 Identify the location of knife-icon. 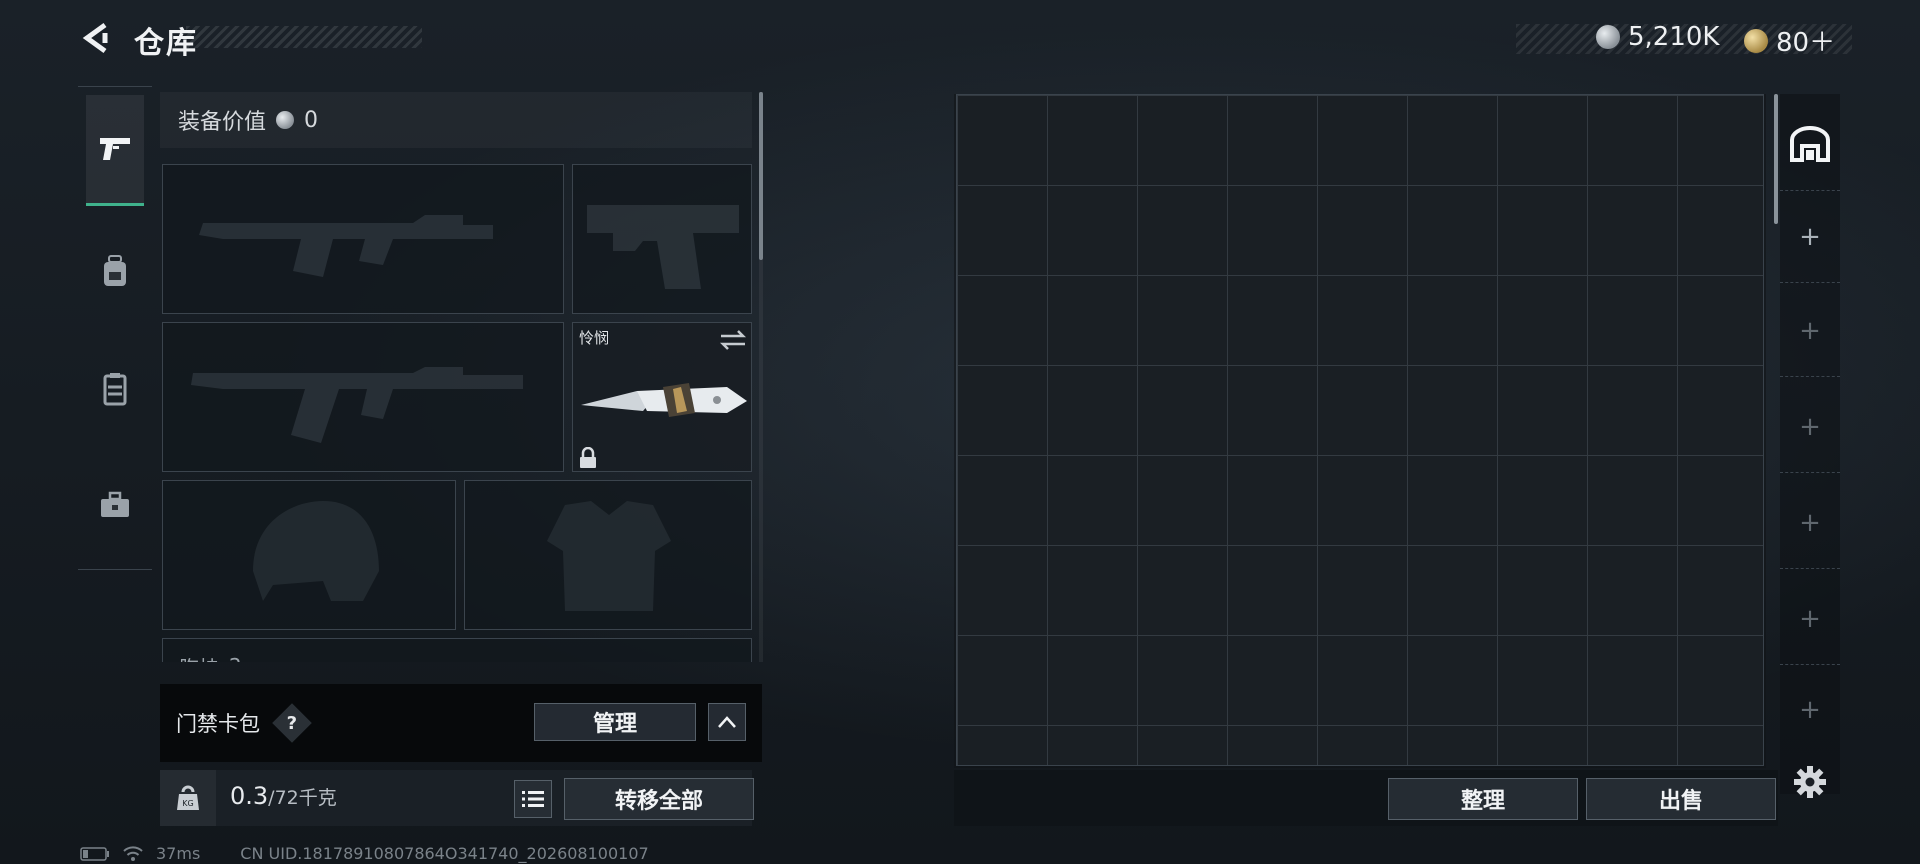
(664, 400).